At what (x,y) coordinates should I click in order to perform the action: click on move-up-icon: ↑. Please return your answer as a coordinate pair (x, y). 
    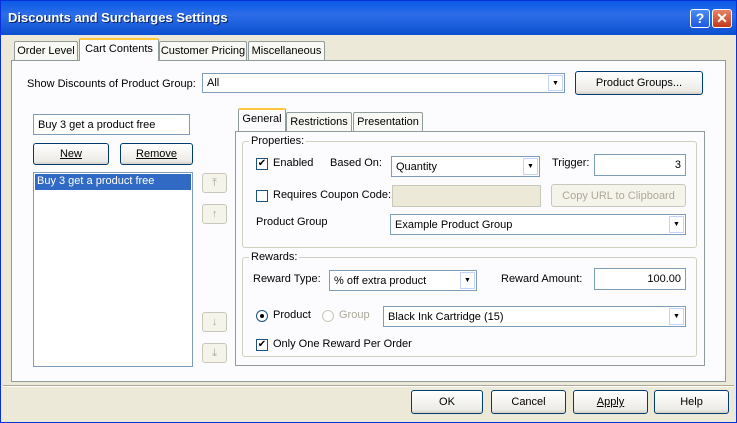
    Looking at the image, I should click on (214, 214).